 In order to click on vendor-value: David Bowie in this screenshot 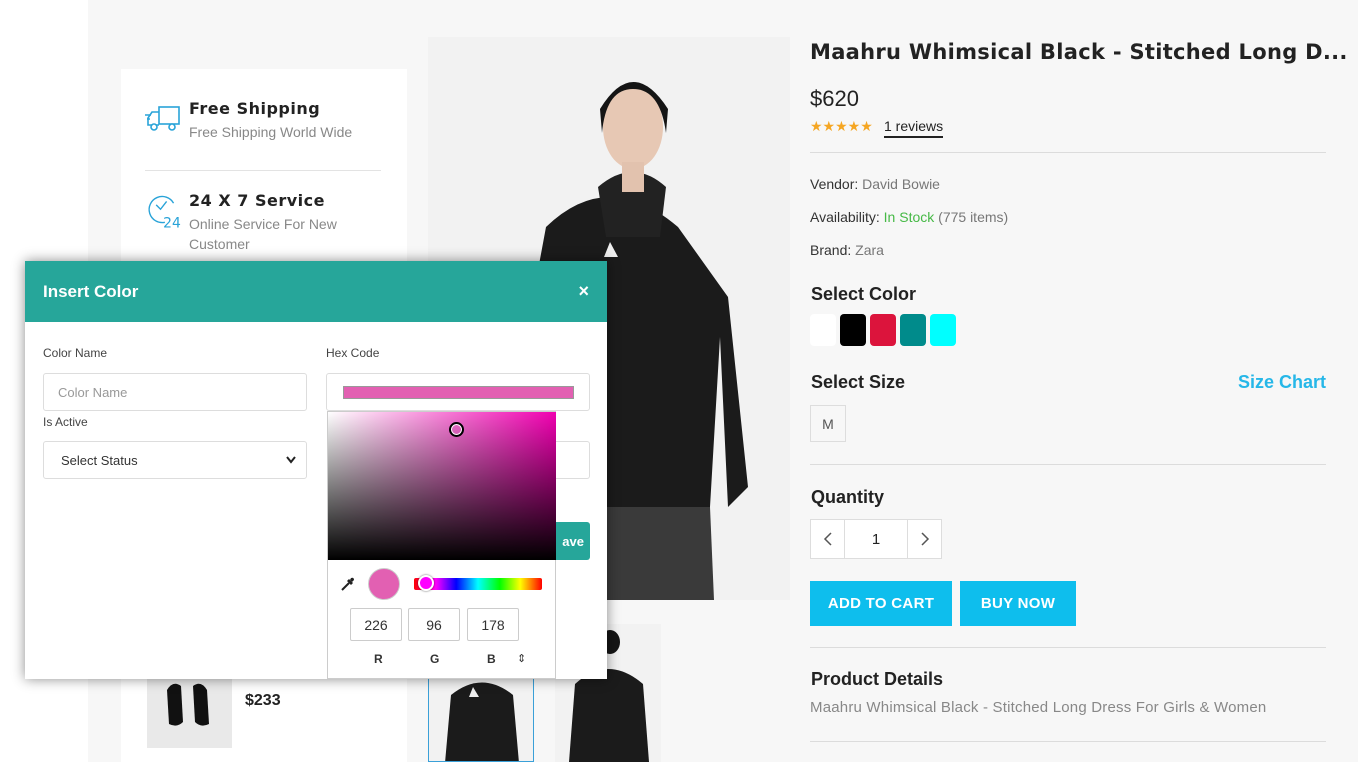, I will do `click(901, 184)`.